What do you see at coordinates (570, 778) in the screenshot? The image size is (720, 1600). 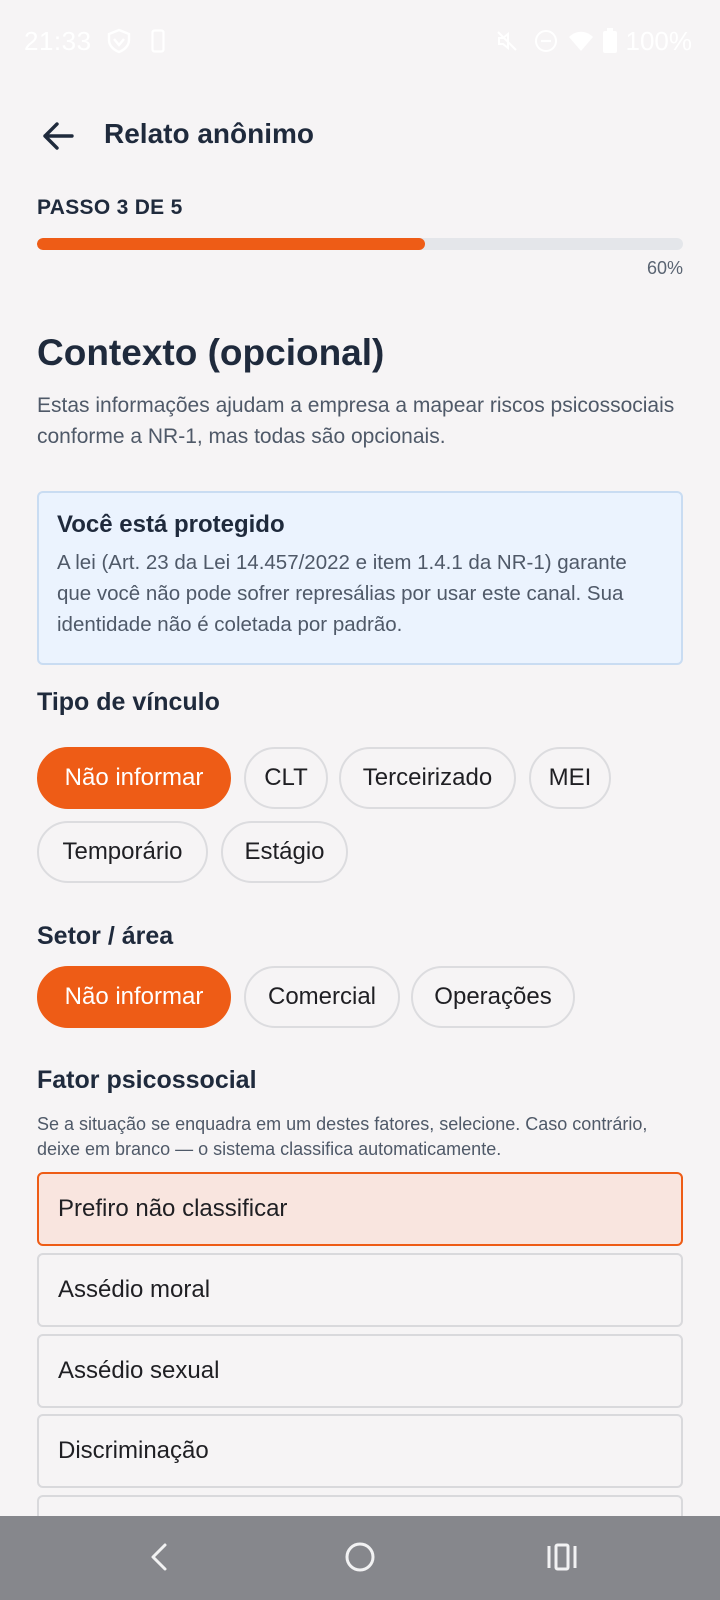 I see `vinculo-chip-mei: MEI` at bounding box center [570, 778].